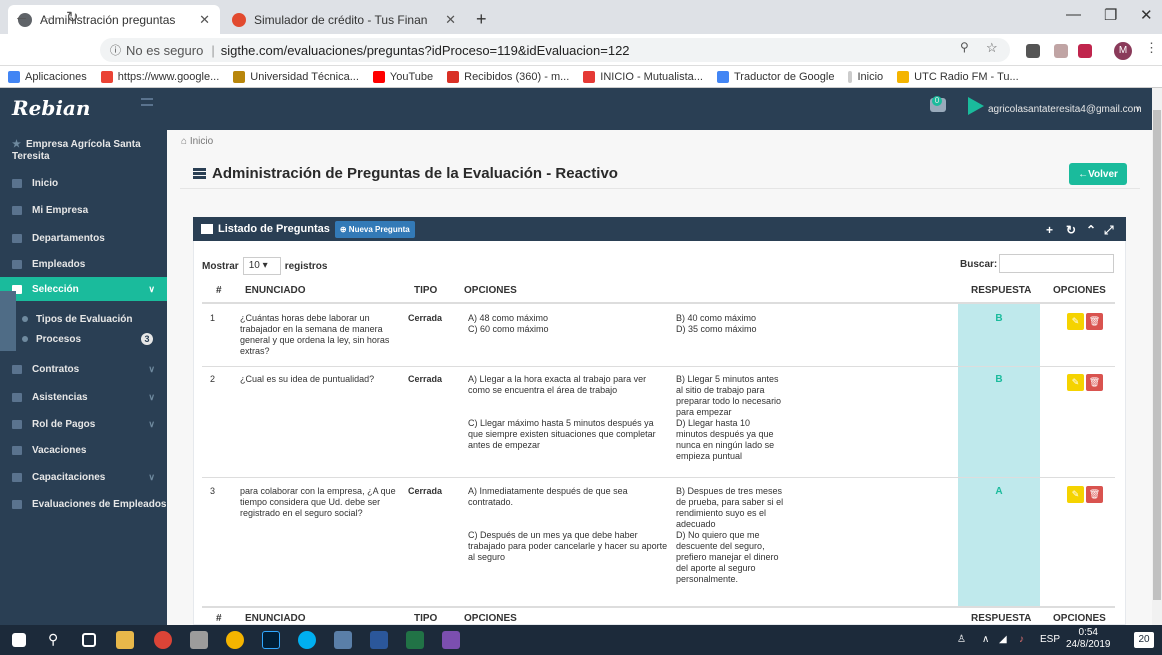  What do you see at coordinates (589, 76) in the screenshot?
I see `mutualista-icon` at bounding box center [589, 76].